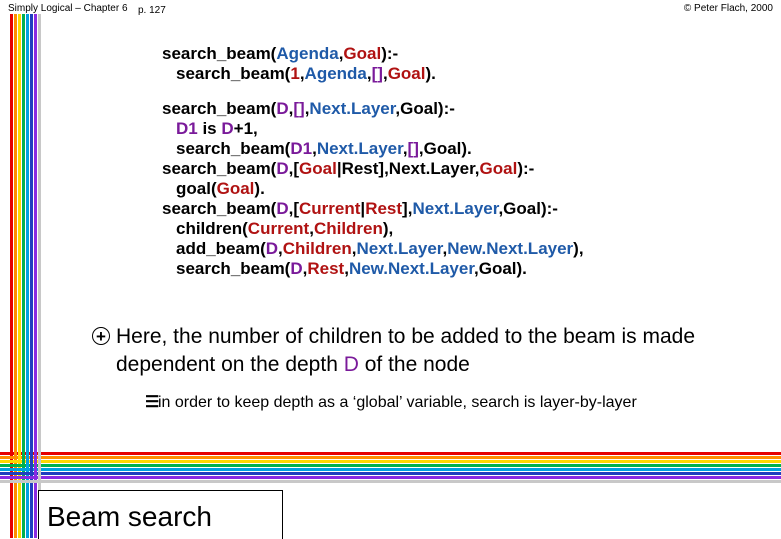 The image size is (781, 539). Describe the element at coordinates (408, 168) in the screenshot. I see `code-token: |Rest],Next.Layer,` at that location.